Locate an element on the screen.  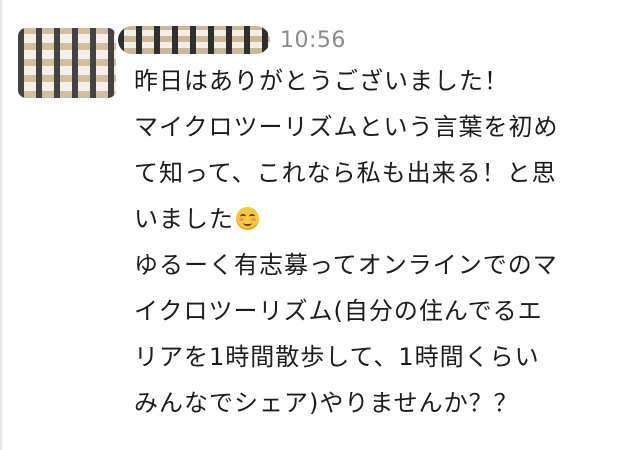
message-line: イクロツーリズム(自分の住んでるエ is located at coordinates (338, 311).